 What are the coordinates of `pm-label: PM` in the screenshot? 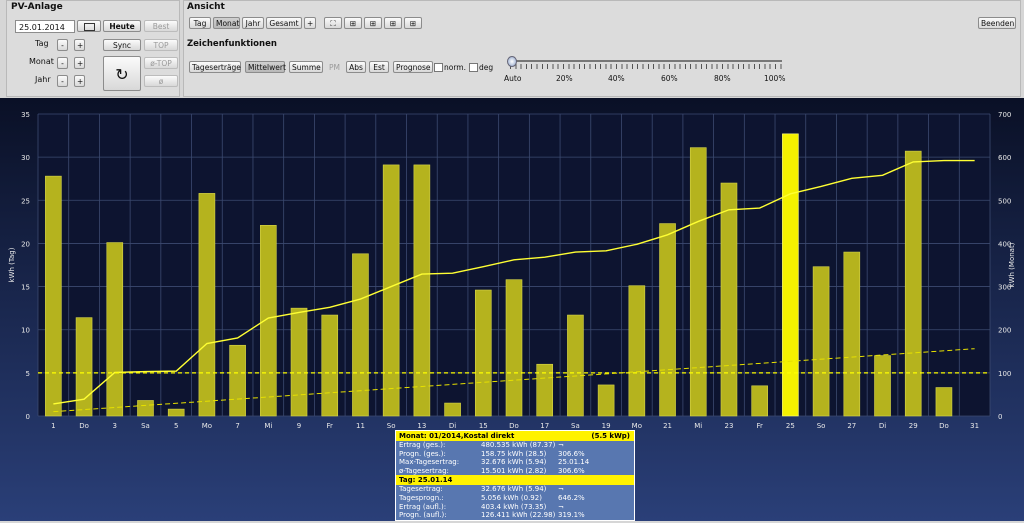 It's located at (334, 67).